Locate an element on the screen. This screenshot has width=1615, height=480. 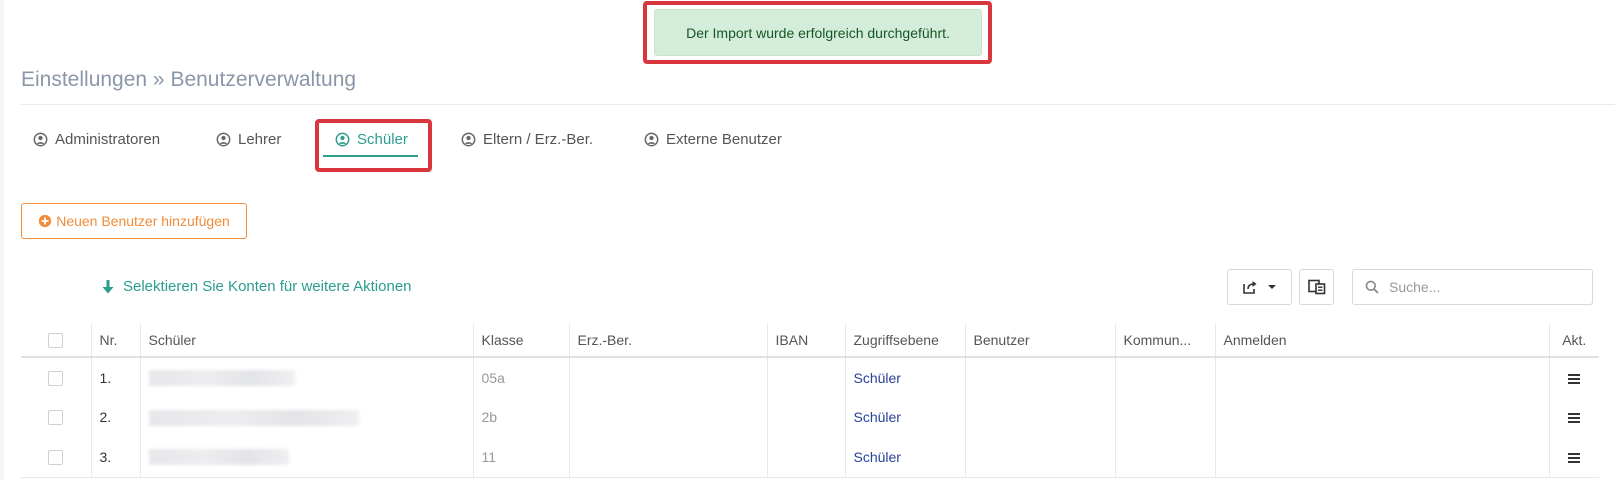
tab-label: Externe Benutzer is located at coordinates (724, 139).